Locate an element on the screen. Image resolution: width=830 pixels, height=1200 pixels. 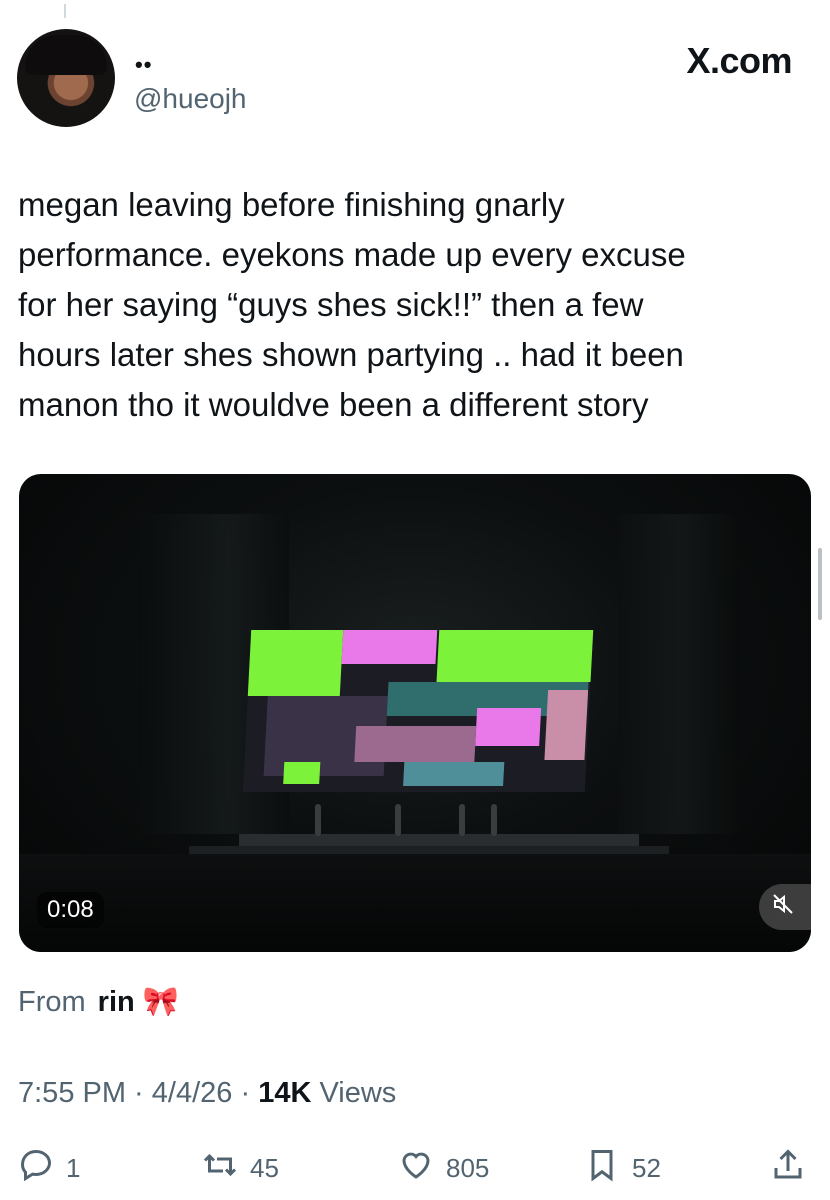
views-label: Views is located at coordinates (354, 1093).